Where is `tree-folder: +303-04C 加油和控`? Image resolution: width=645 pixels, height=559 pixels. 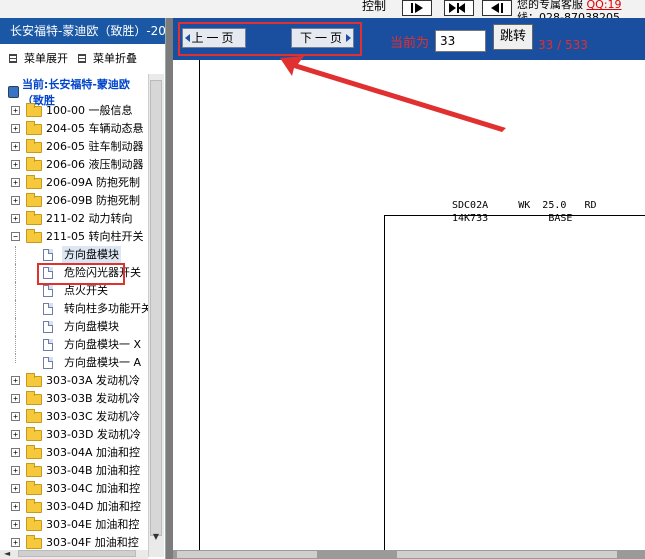
tree-folder: +303-04C 加油和控 is located at coordinates (74, 489).